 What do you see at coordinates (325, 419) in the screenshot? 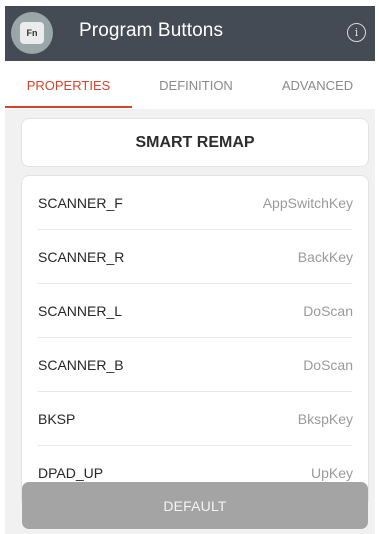
I see `mapping-key-value: BkspKey` at bounding box center [325, 419].